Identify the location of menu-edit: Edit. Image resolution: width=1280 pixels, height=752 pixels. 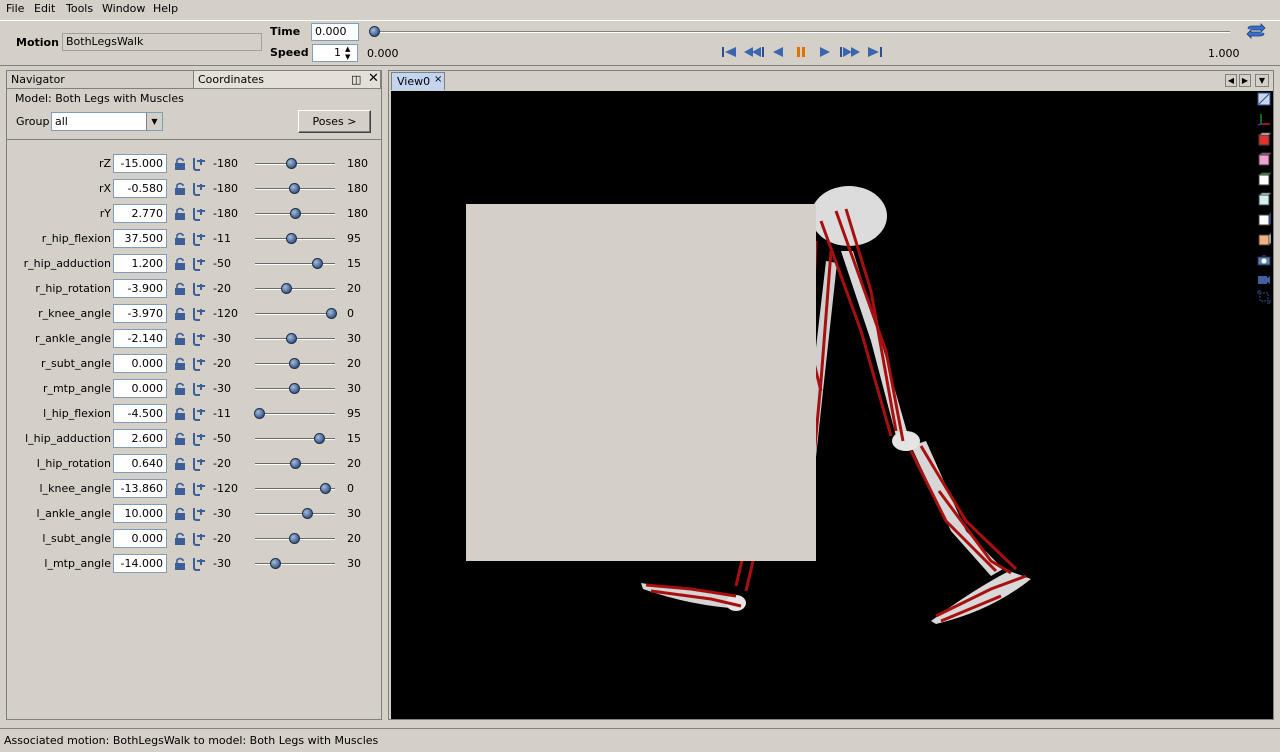
(44, 8).